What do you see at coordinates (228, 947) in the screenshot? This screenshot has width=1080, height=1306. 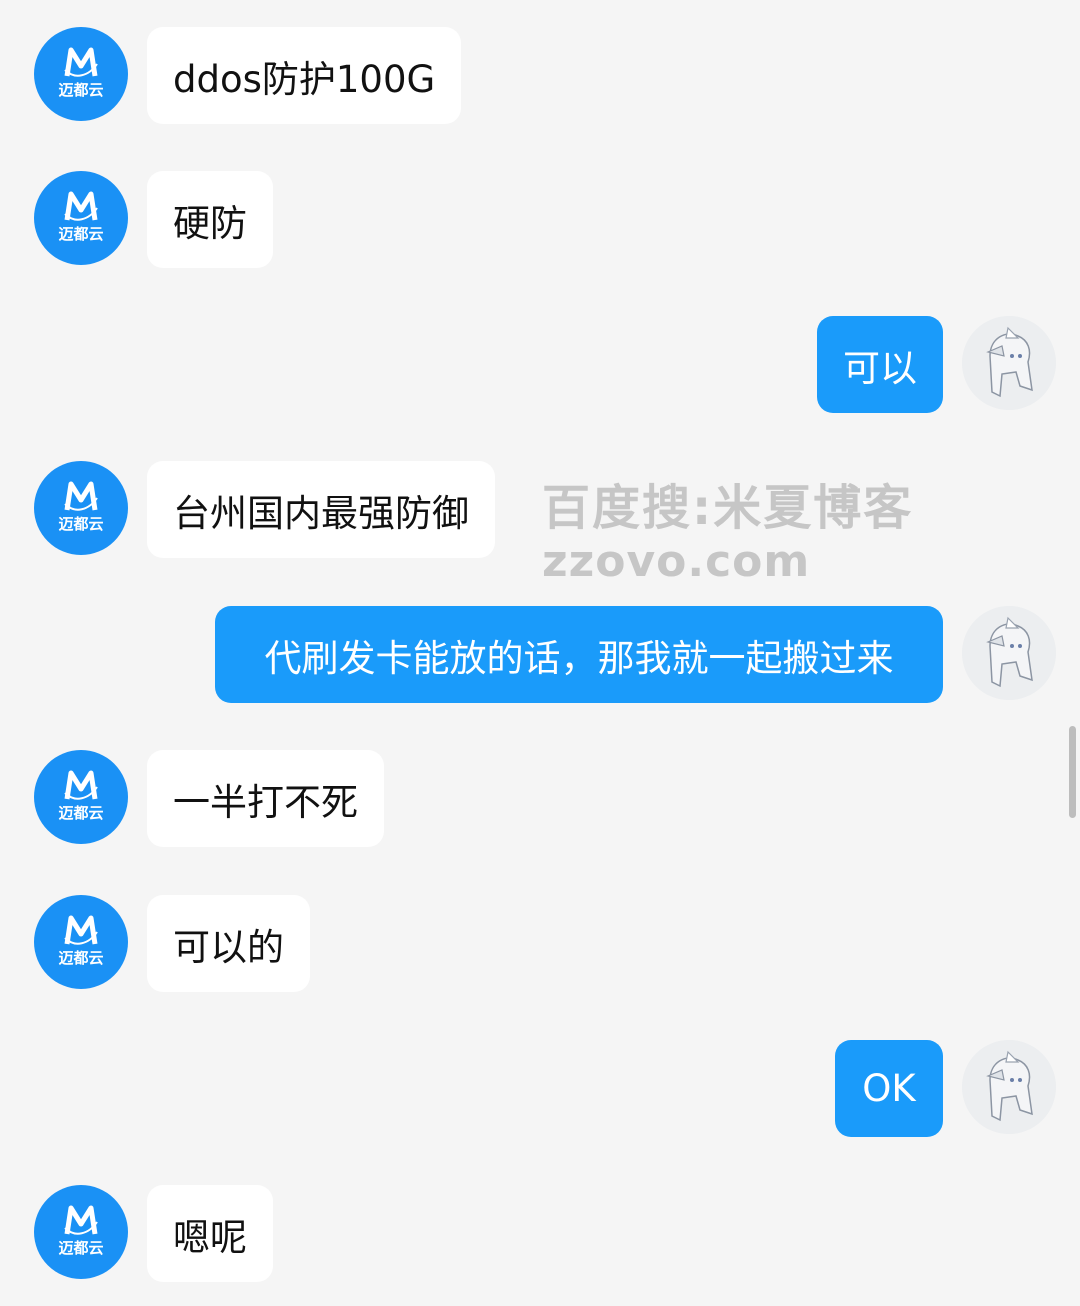 I see `message-text: 可以的` at bounding box center [228, 947].